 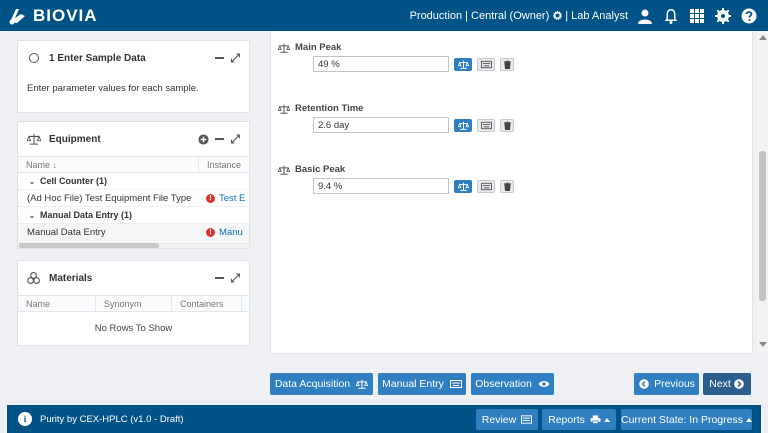 I want to click on field-retention-time: Retention Time, so click(x=396, y=118).